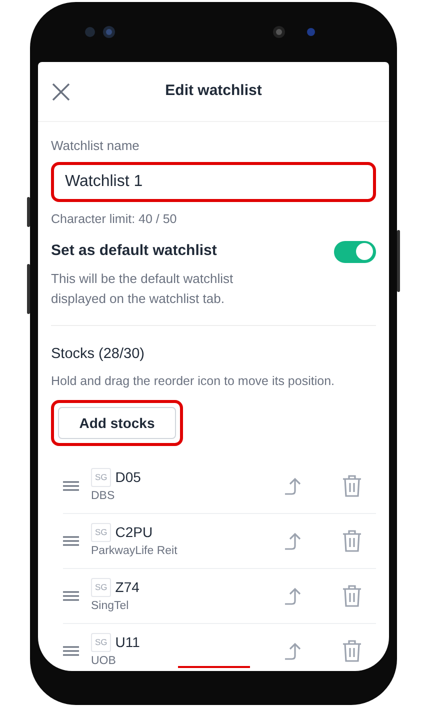  I want to click on stock-code: D05, so click(128, 477).